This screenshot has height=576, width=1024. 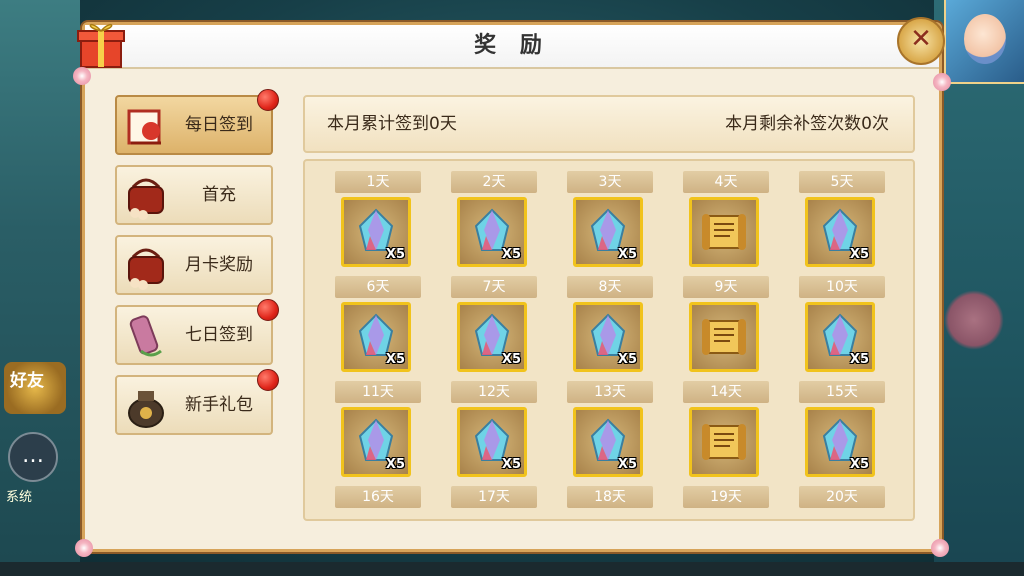 I want to click on reward-cell: 8天 X5, so click(x=610, y=324).